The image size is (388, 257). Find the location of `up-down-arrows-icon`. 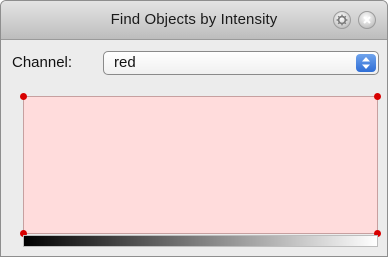

up-down-arrows-icon is located at coordinates (366, 63).